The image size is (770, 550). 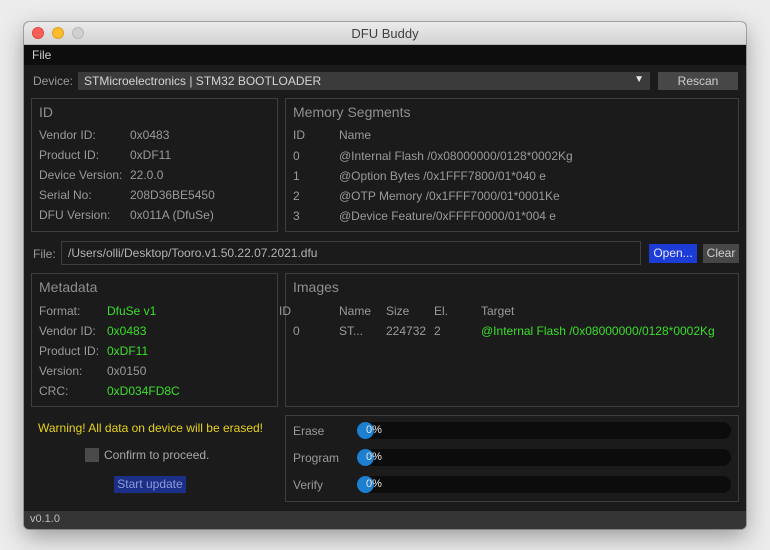 What do you see at coordinates (442, 176) in the screenshot?
I see `memory-row-name: @Option Bytes /0x1FFF7800/01*040 e` at bounding box center [442, 176].